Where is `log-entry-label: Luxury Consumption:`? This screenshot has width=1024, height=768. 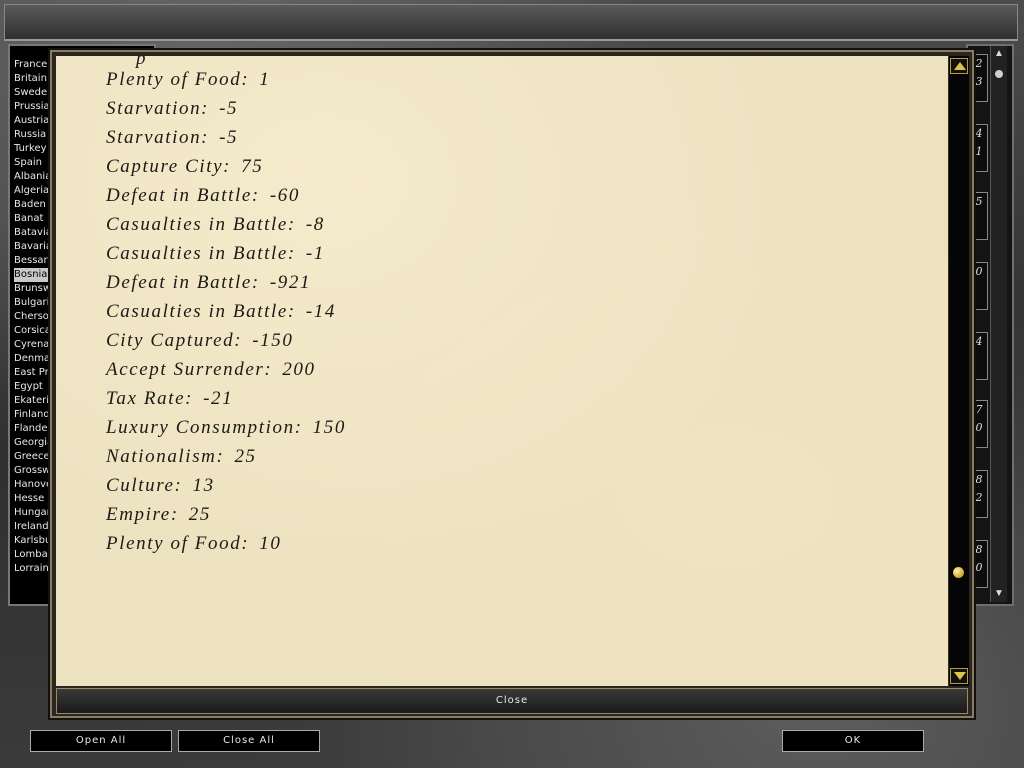
log-entry-label: Luxury Consumption: is located at coordinates (204, 427).